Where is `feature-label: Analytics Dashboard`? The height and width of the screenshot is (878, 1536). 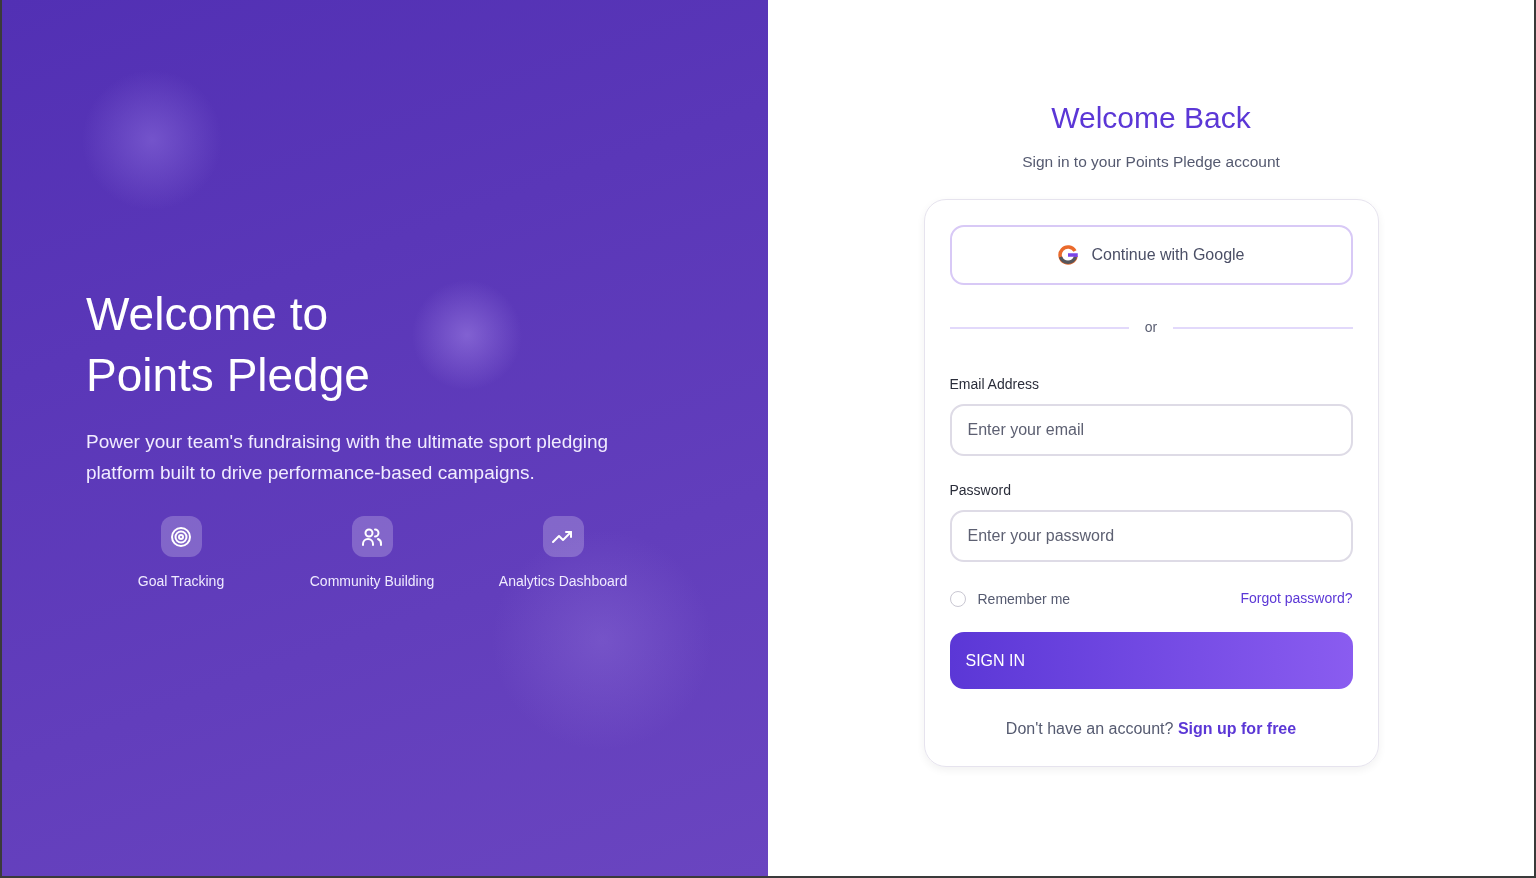 feature-label: Analytics Dashboard is located at coordinates (563, 582).